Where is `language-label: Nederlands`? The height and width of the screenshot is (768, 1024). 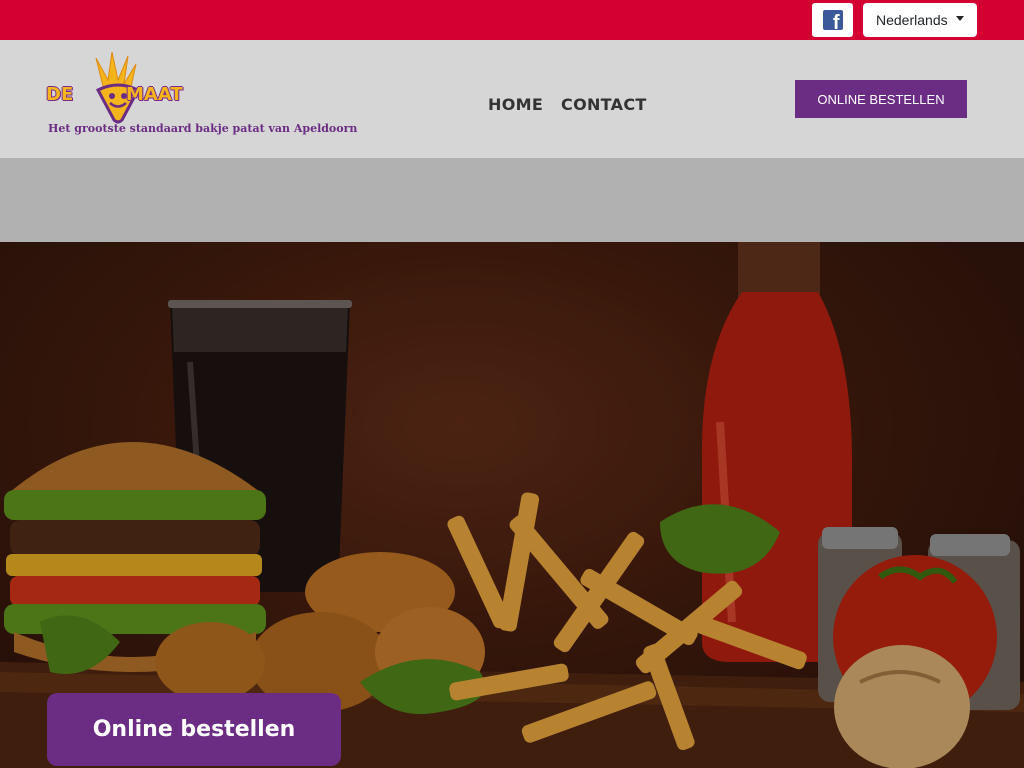
language-label: Nederlands is located at coordinates (912, 20).